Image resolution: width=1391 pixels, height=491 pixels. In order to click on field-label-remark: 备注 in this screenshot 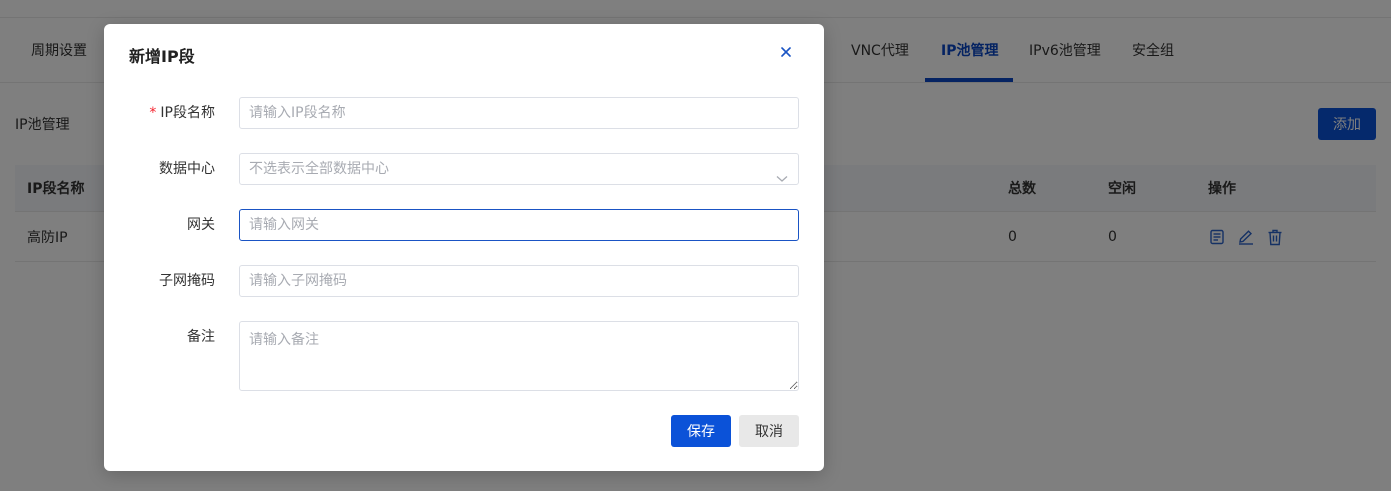, I will do `click(201, 337)`.